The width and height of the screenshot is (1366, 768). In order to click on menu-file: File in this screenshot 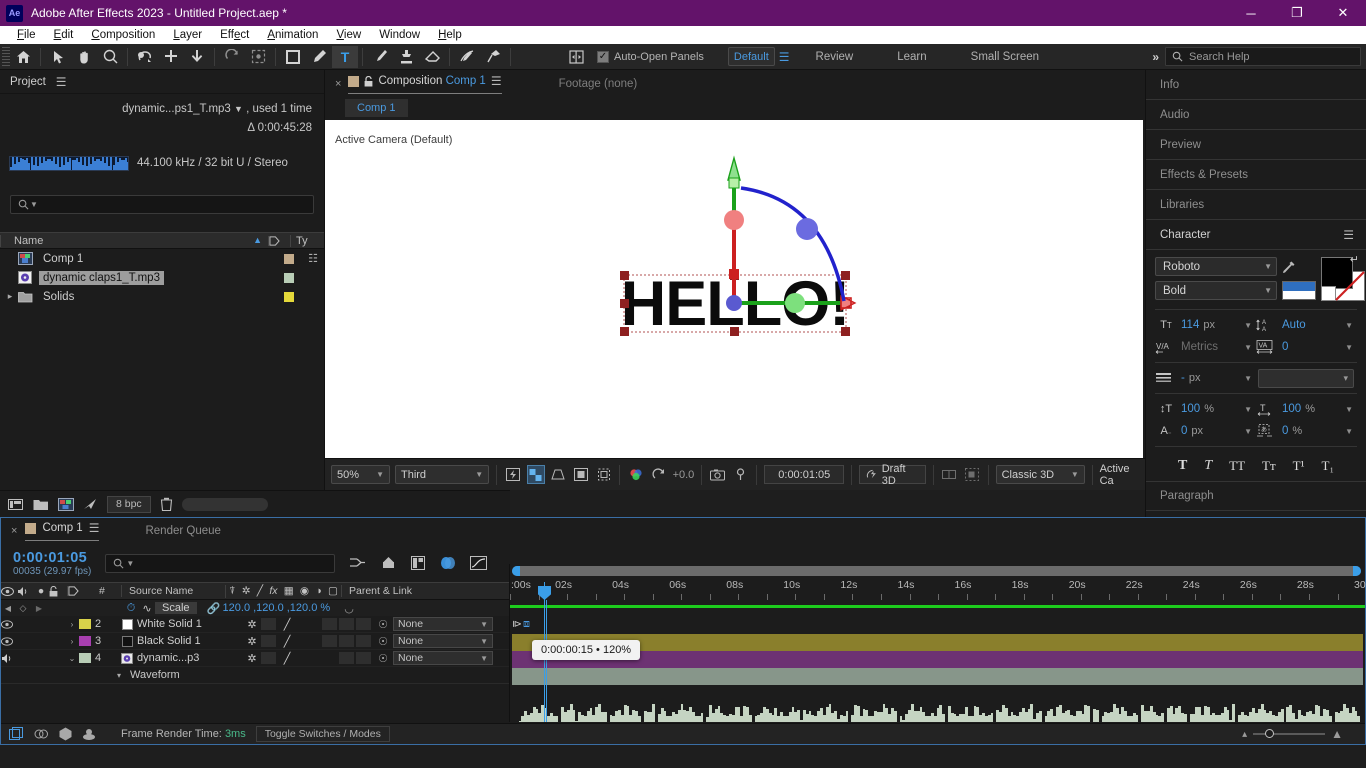, I will do `click(26, 35)`.